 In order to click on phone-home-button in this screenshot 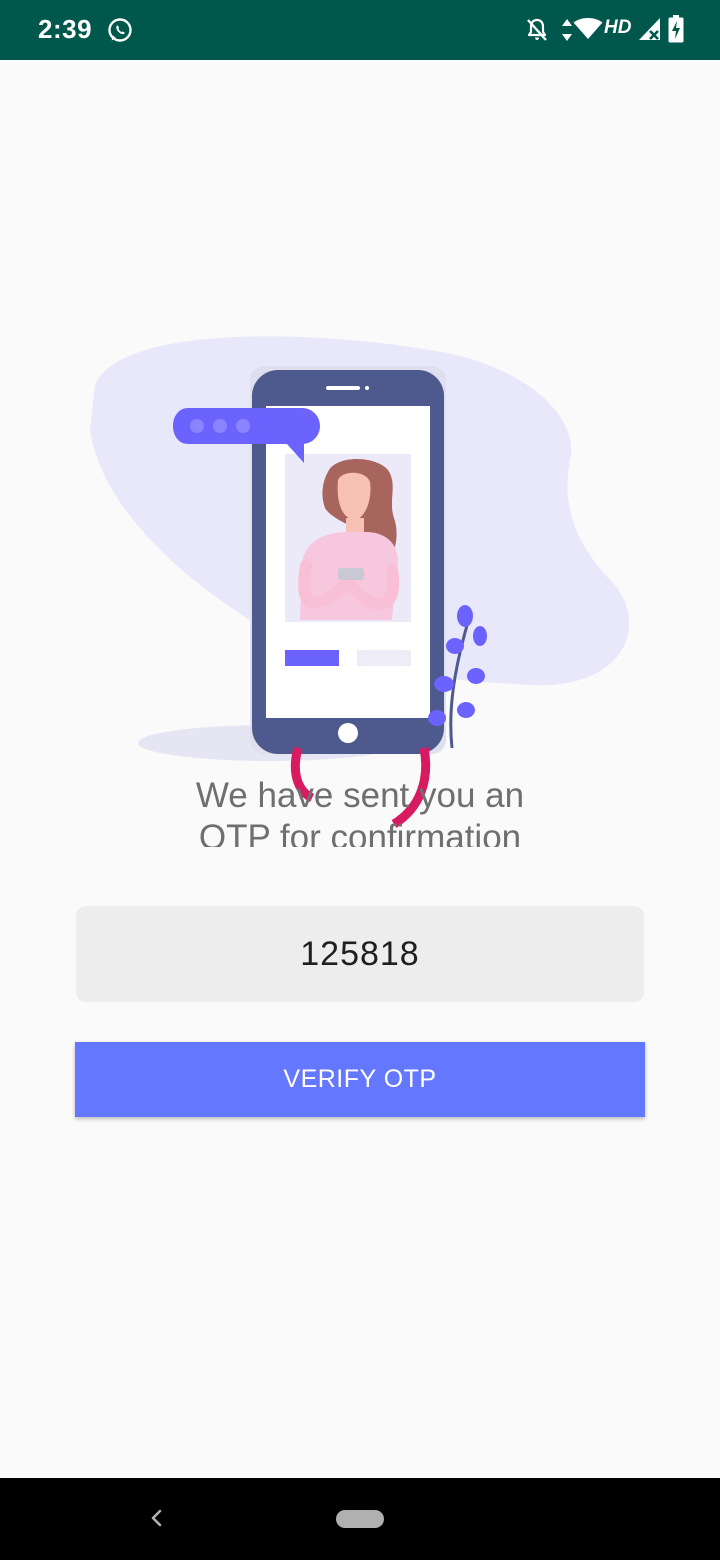, I will do `click(348, 733)`.